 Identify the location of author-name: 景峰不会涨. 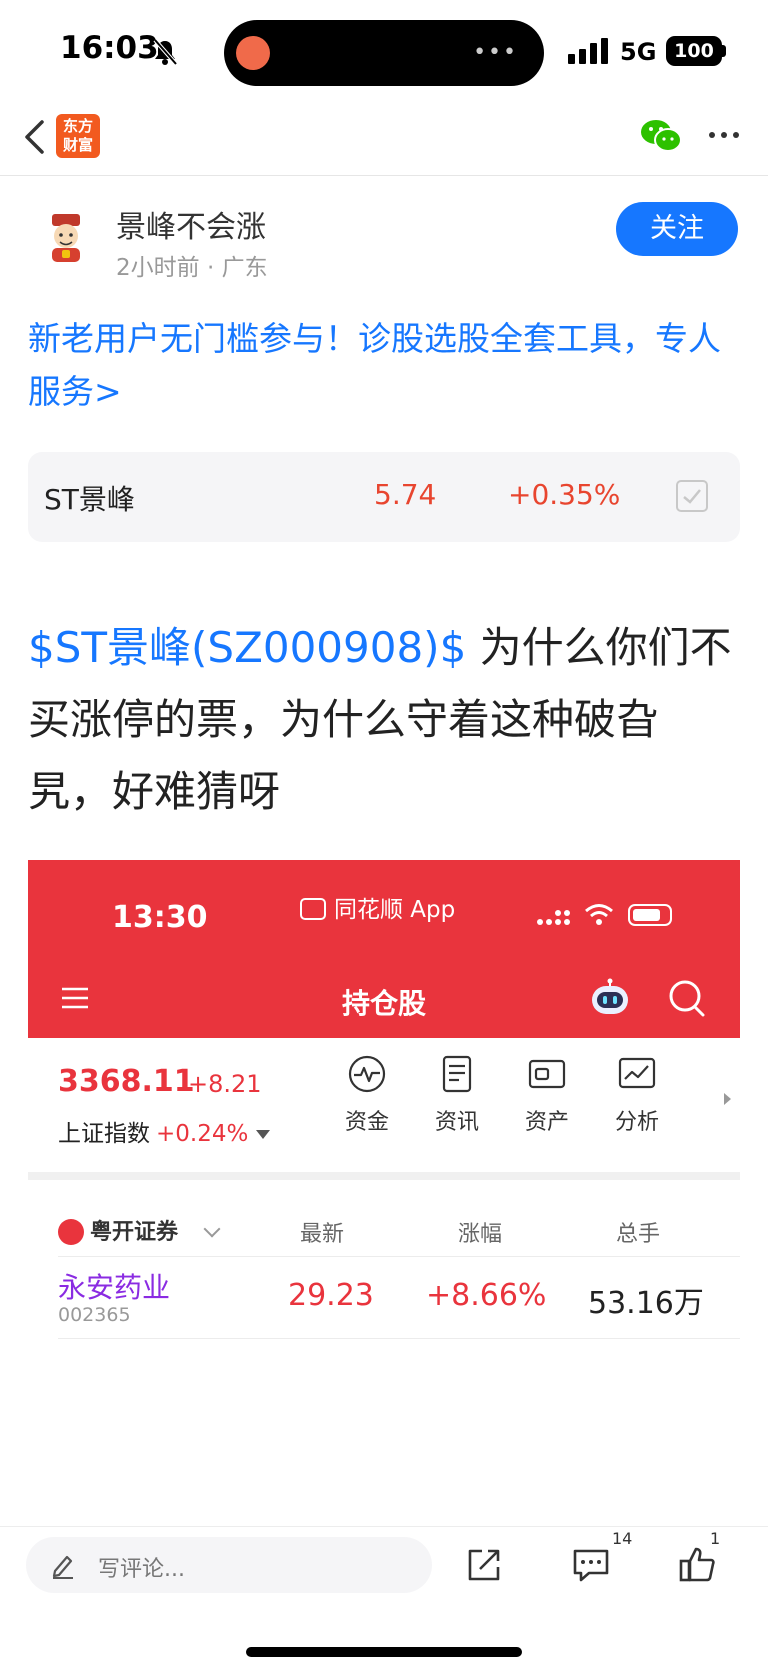
(191, 224).